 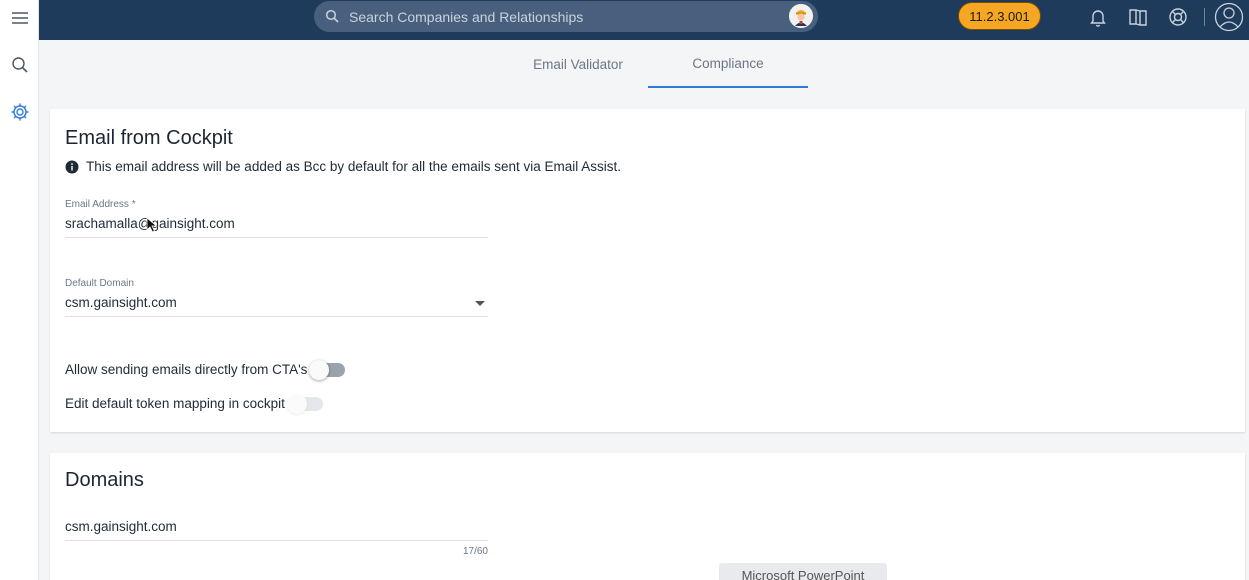 I want to click on left-sidebar, so click(x=19, y=290).